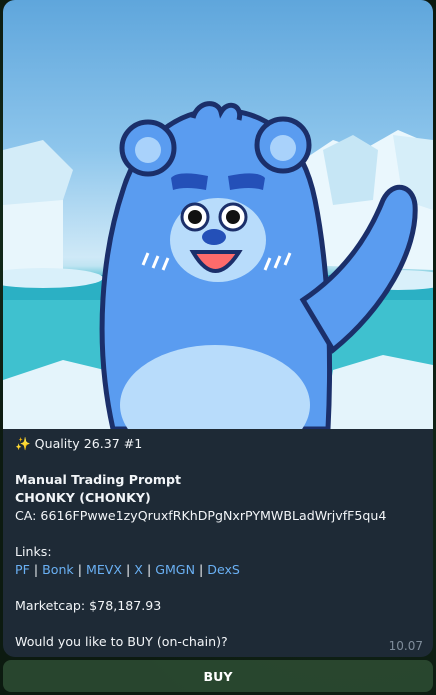 The image size is (436, 695). Describe the element at coordinates (405, 646) in the screenshot. I see `message-time: 10.07` at that location.